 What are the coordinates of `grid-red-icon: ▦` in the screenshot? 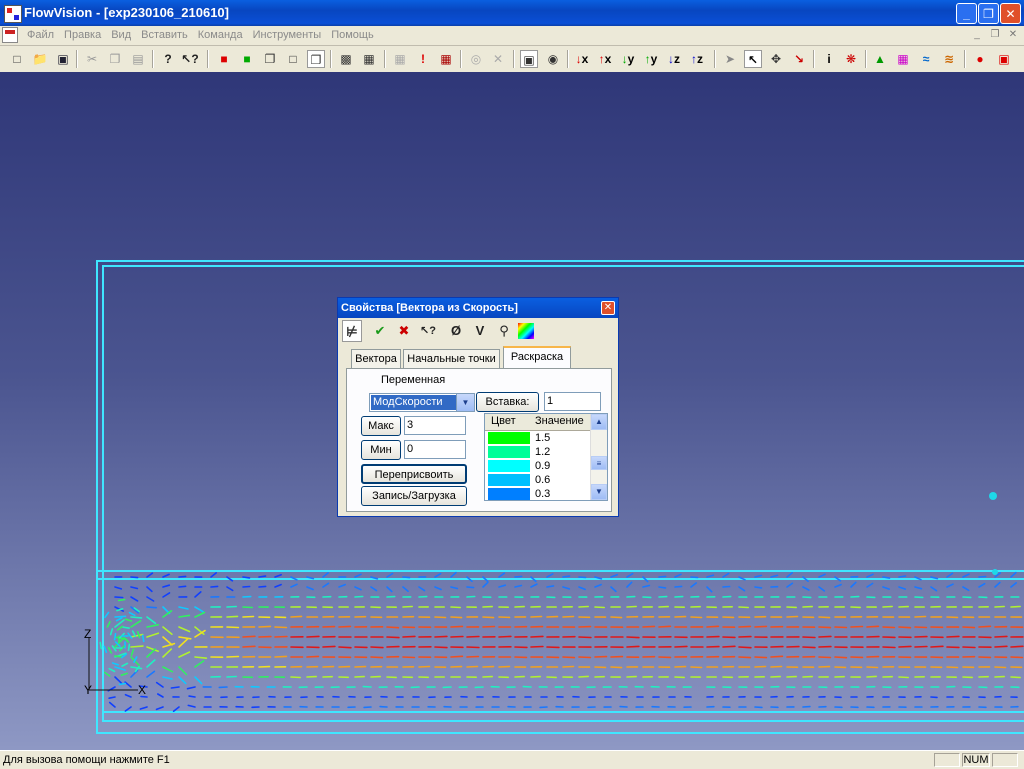 It's located at (446, 59).